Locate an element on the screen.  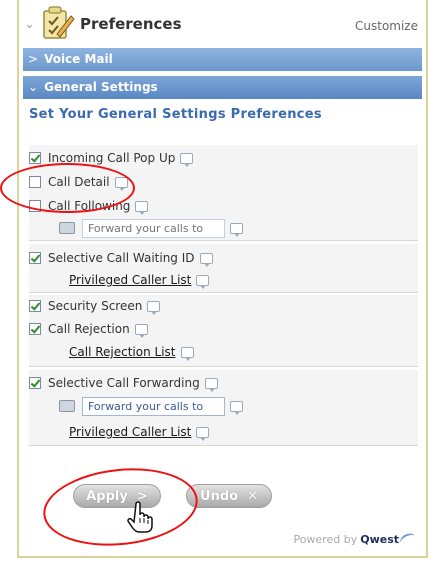
selective-call-waiting-label: Selective Call Waiting ID is located at coordinates (121, 258).